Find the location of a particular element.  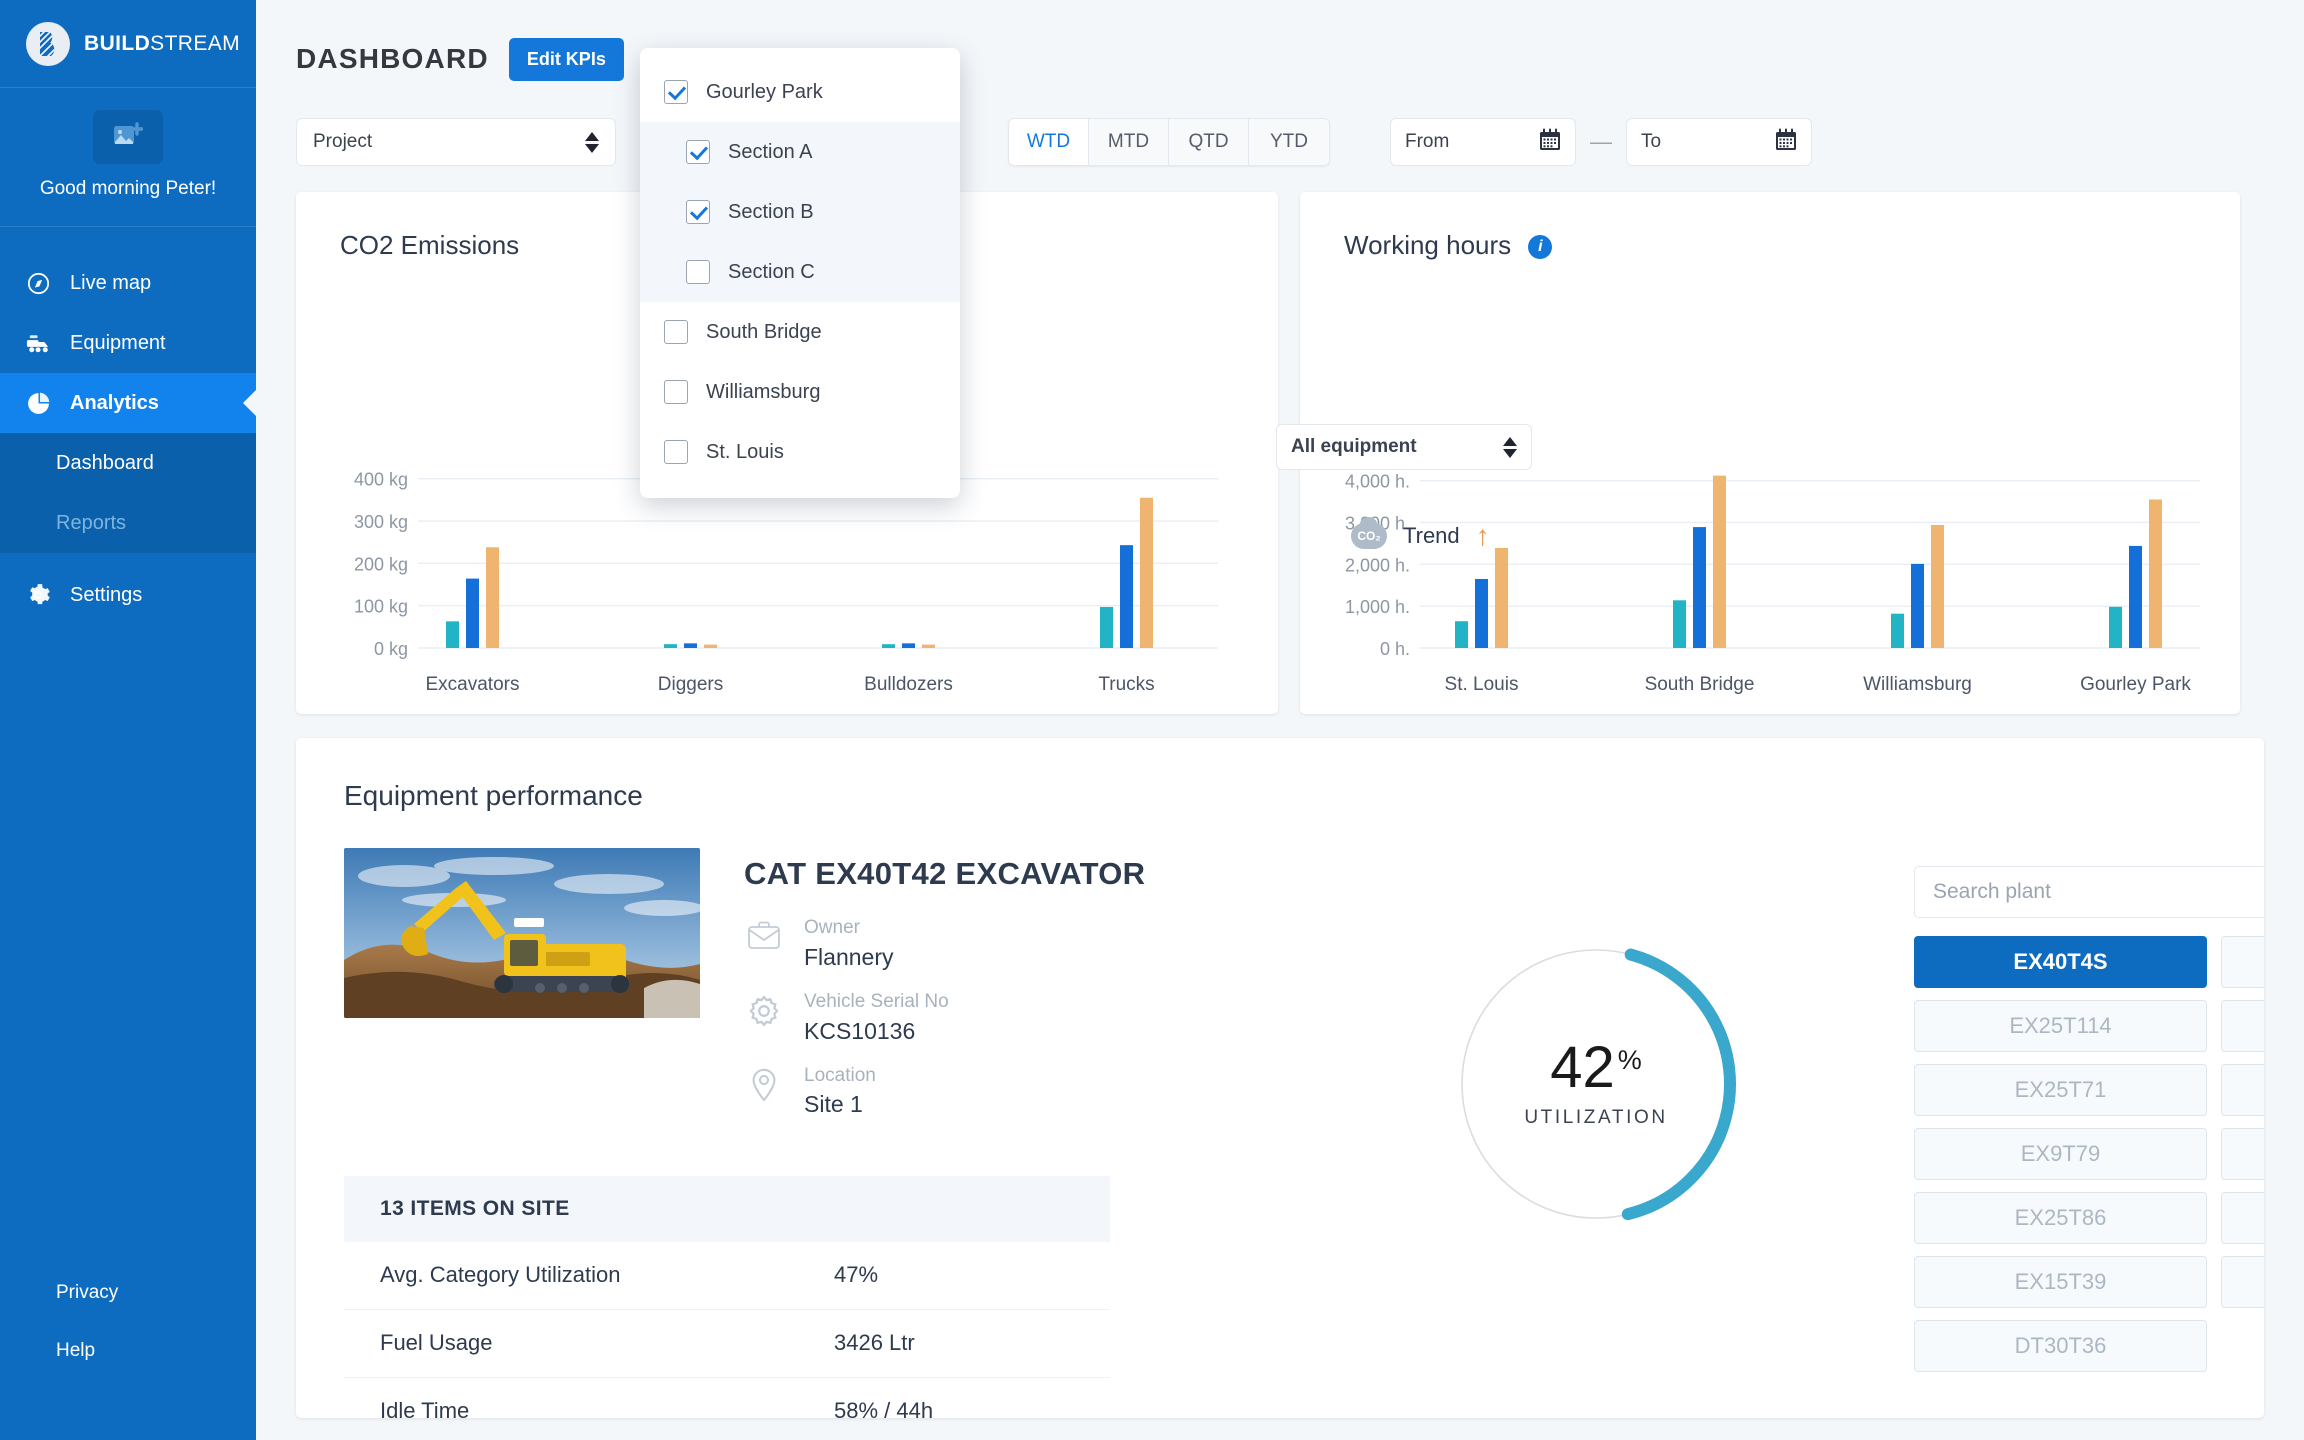

chevron-updown-icon is located at coordinates (592, 142).